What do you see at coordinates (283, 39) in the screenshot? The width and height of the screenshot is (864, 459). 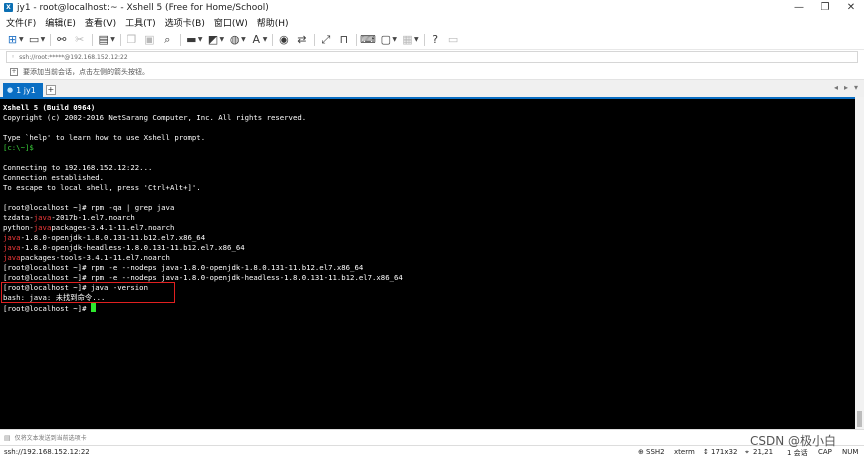 I see `xftp-icon: ◉` at bounding box center [283, 39].